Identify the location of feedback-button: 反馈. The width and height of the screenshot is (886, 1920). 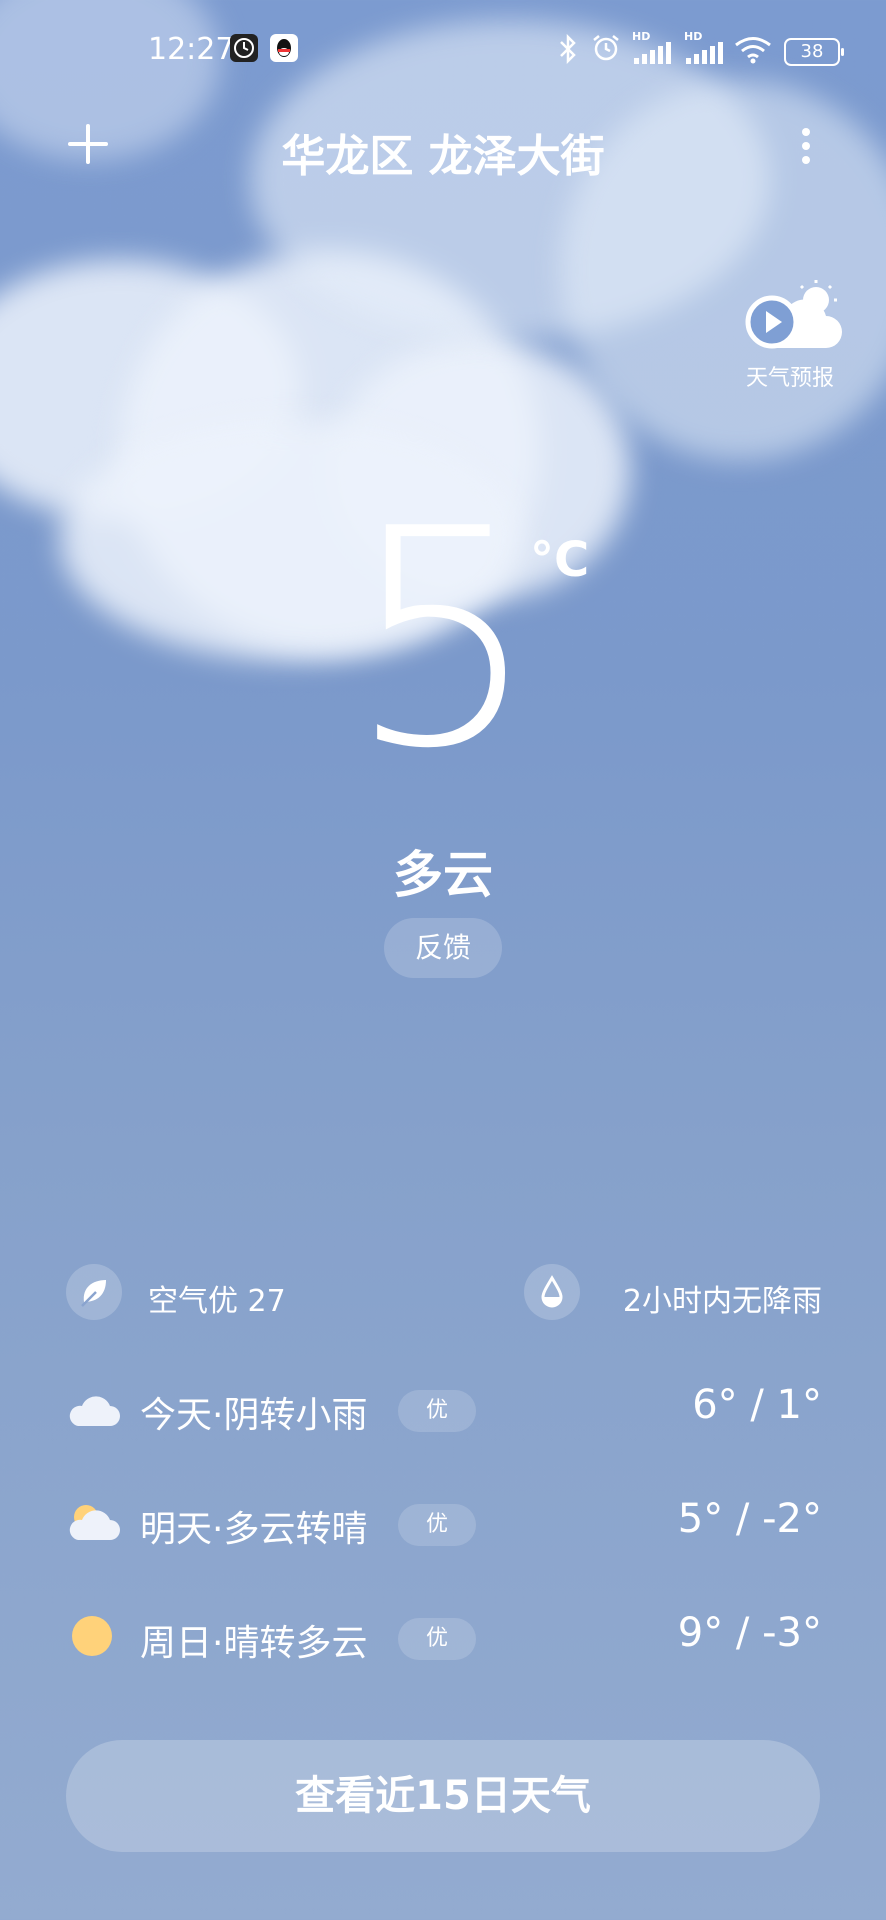
(443, 948).